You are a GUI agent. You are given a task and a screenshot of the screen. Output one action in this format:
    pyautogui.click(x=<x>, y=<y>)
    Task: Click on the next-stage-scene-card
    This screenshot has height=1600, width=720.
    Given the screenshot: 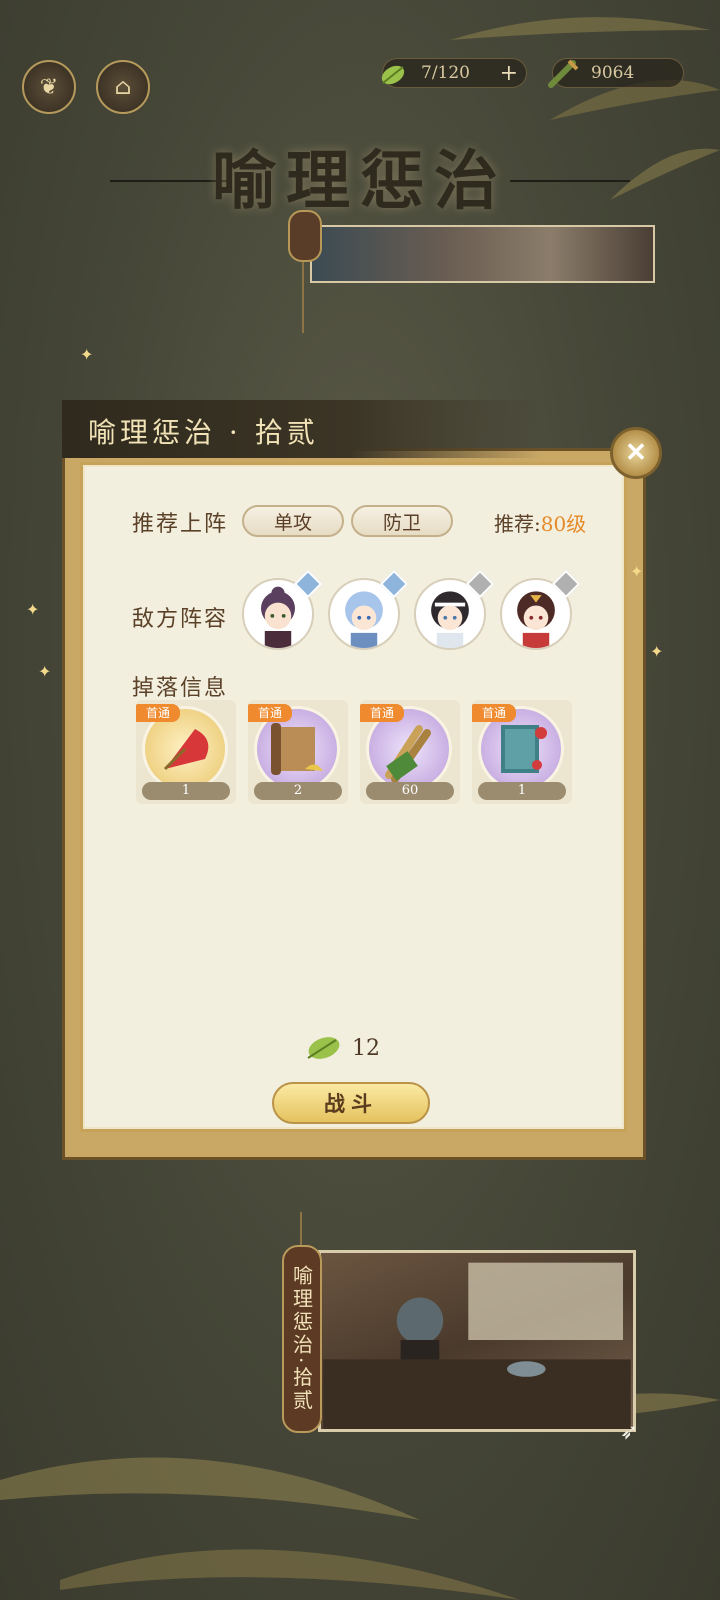 What is the action you would take?
    pyautogui.click(x=477, y=1341)
    